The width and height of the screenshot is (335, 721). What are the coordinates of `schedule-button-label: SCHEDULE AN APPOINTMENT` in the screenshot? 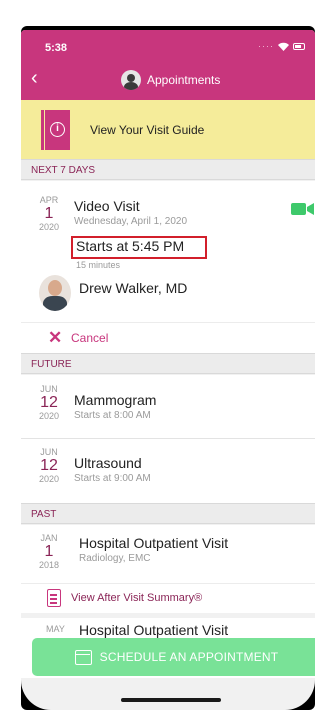 It's located at (189, 657).